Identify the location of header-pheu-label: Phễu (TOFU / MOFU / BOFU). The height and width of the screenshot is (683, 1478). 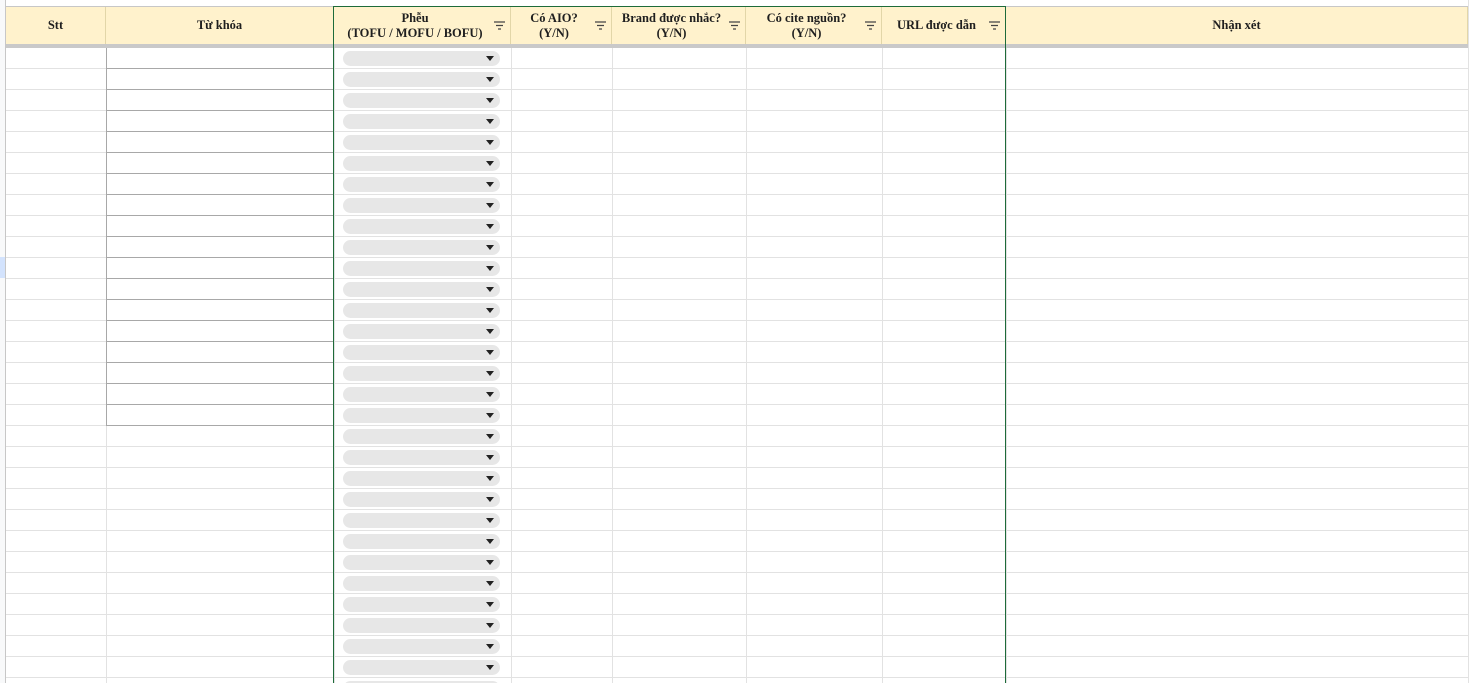
(415, 25).